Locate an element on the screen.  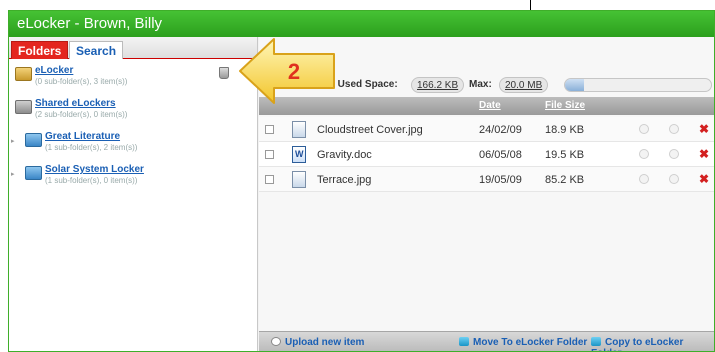
gold-folder-icon is located at coordinates (23, 74).